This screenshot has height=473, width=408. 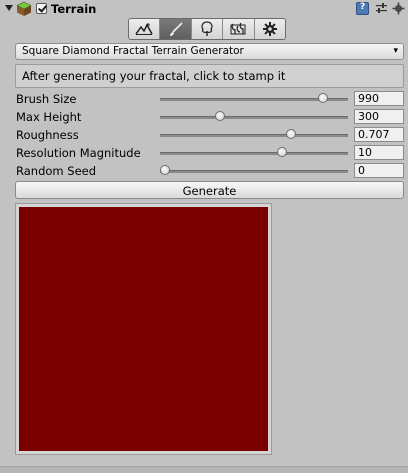 I want to click on settings-gear-icon, so click(x=398, y=8).